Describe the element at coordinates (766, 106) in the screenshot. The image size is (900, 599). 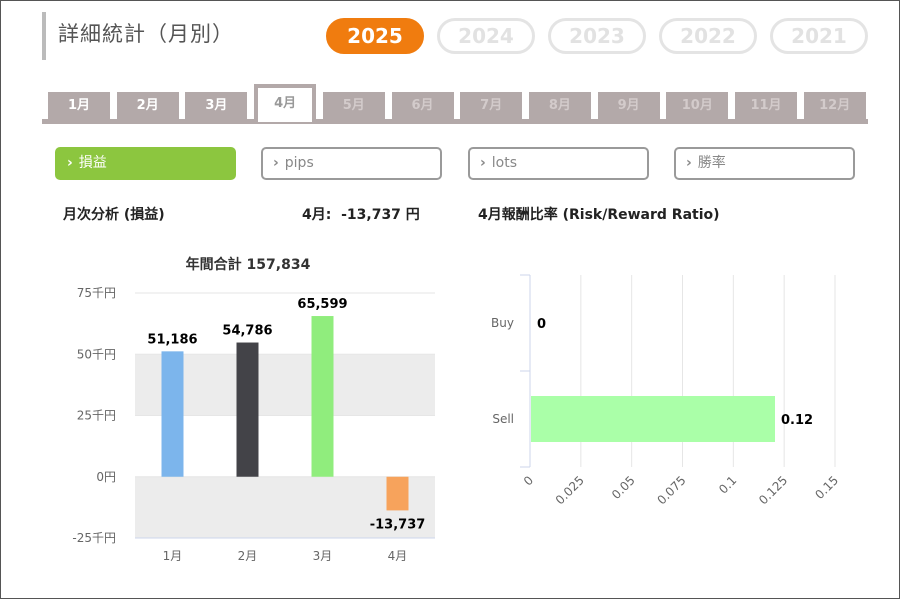
I see `tab-month-11: 11月` at that location.